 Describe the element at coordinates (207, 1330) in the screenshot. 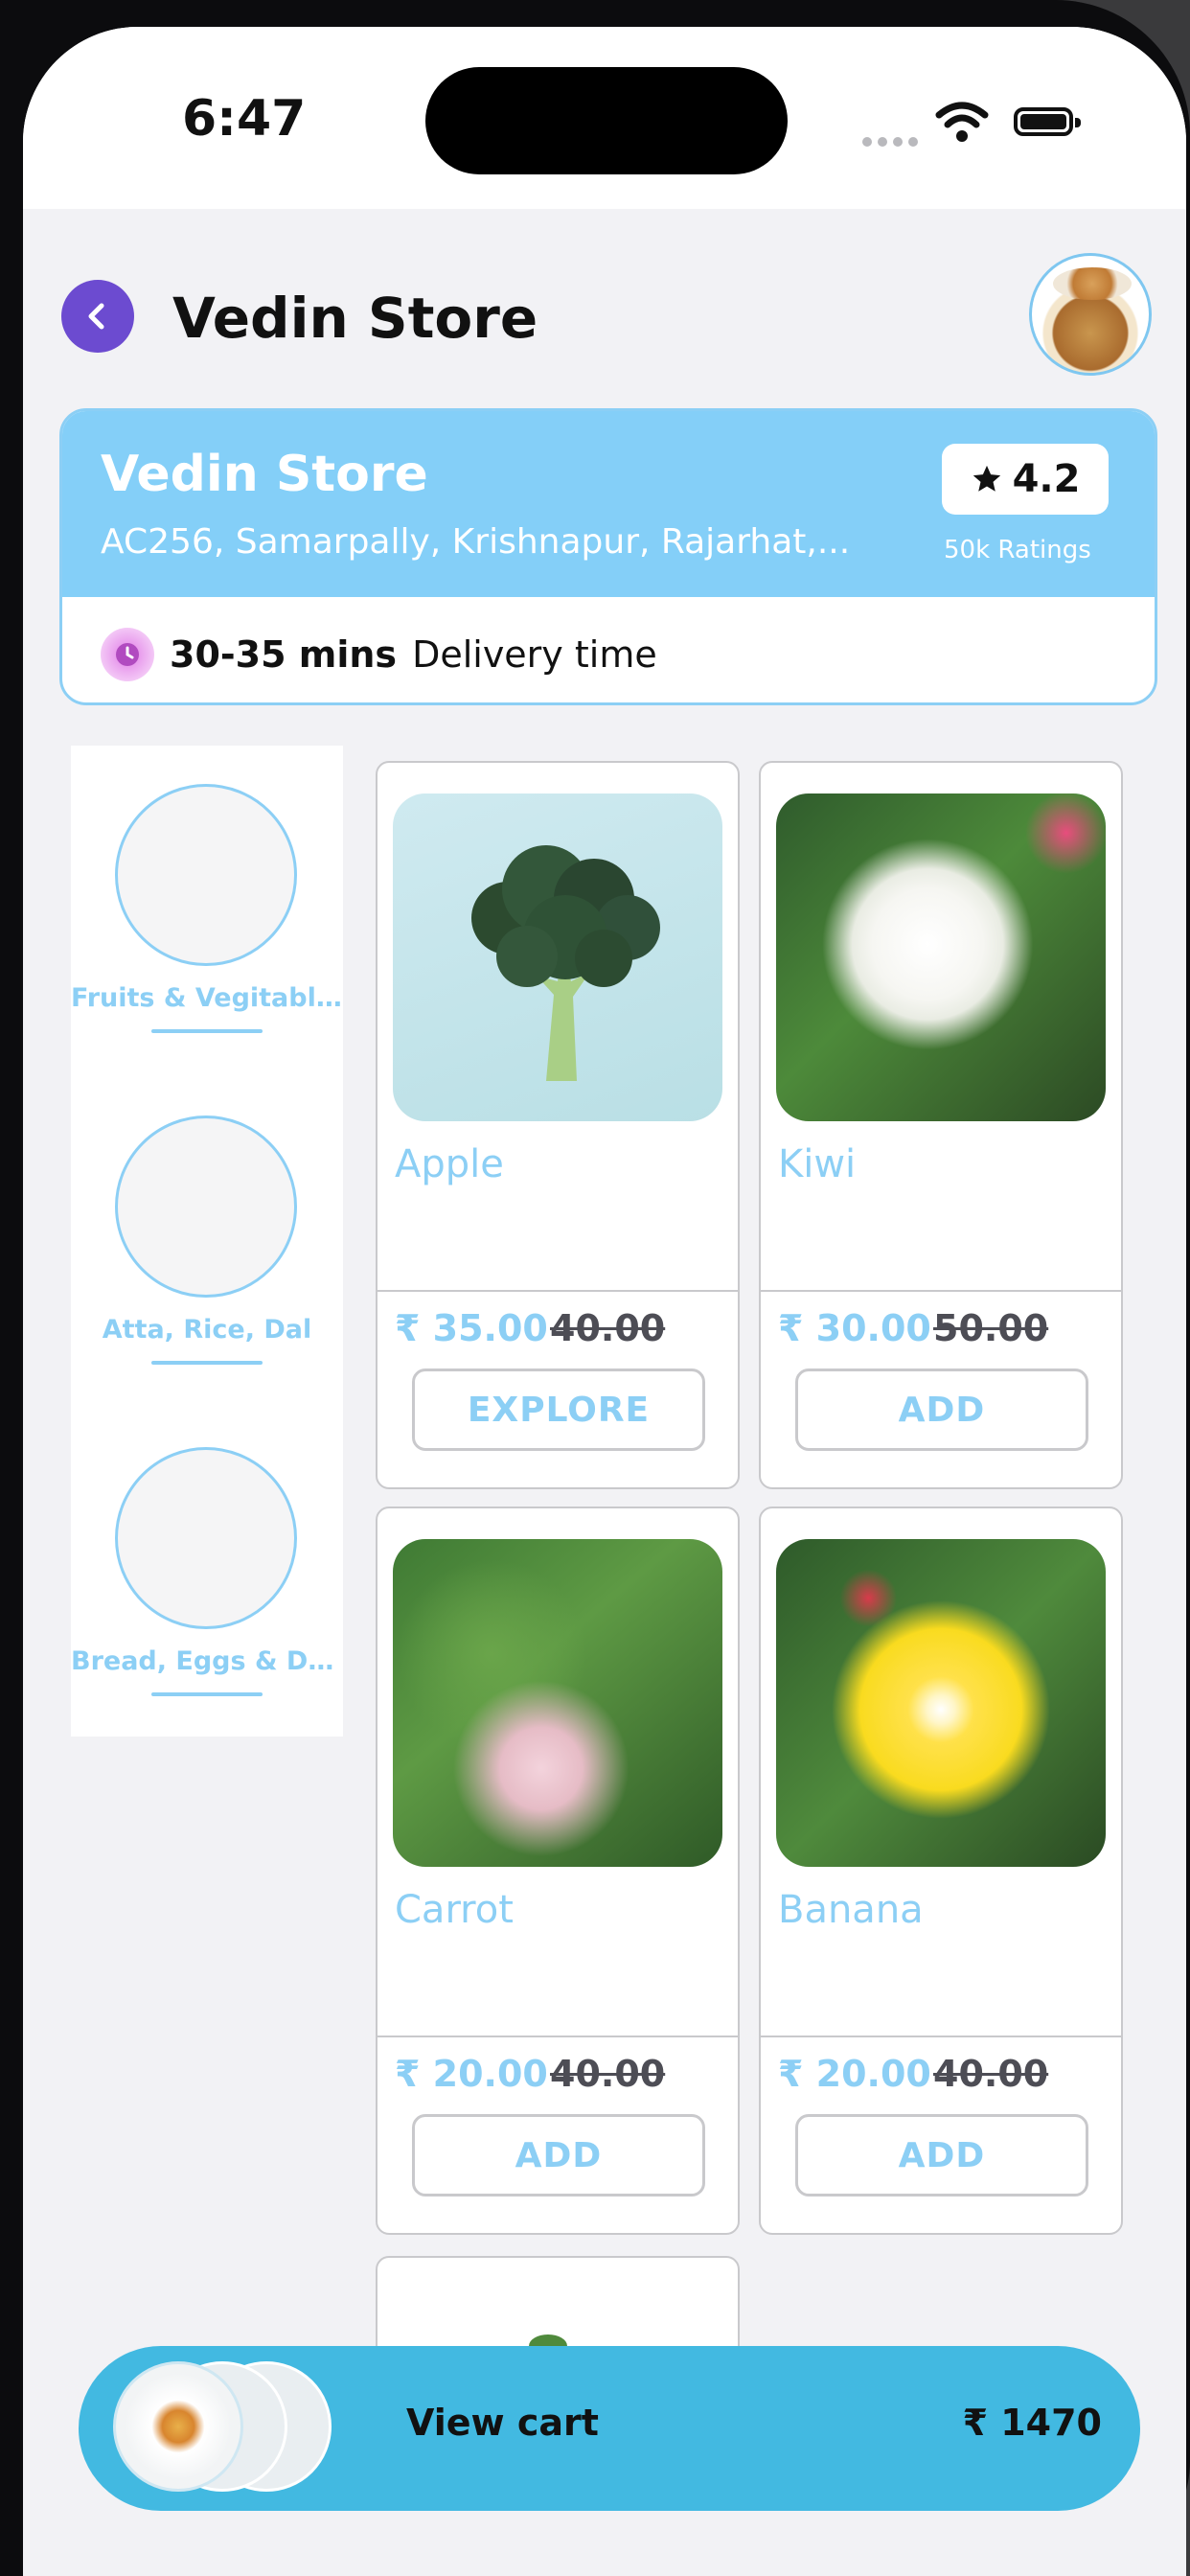

I see `category-label: Atta, Rice, Dal` at that location.